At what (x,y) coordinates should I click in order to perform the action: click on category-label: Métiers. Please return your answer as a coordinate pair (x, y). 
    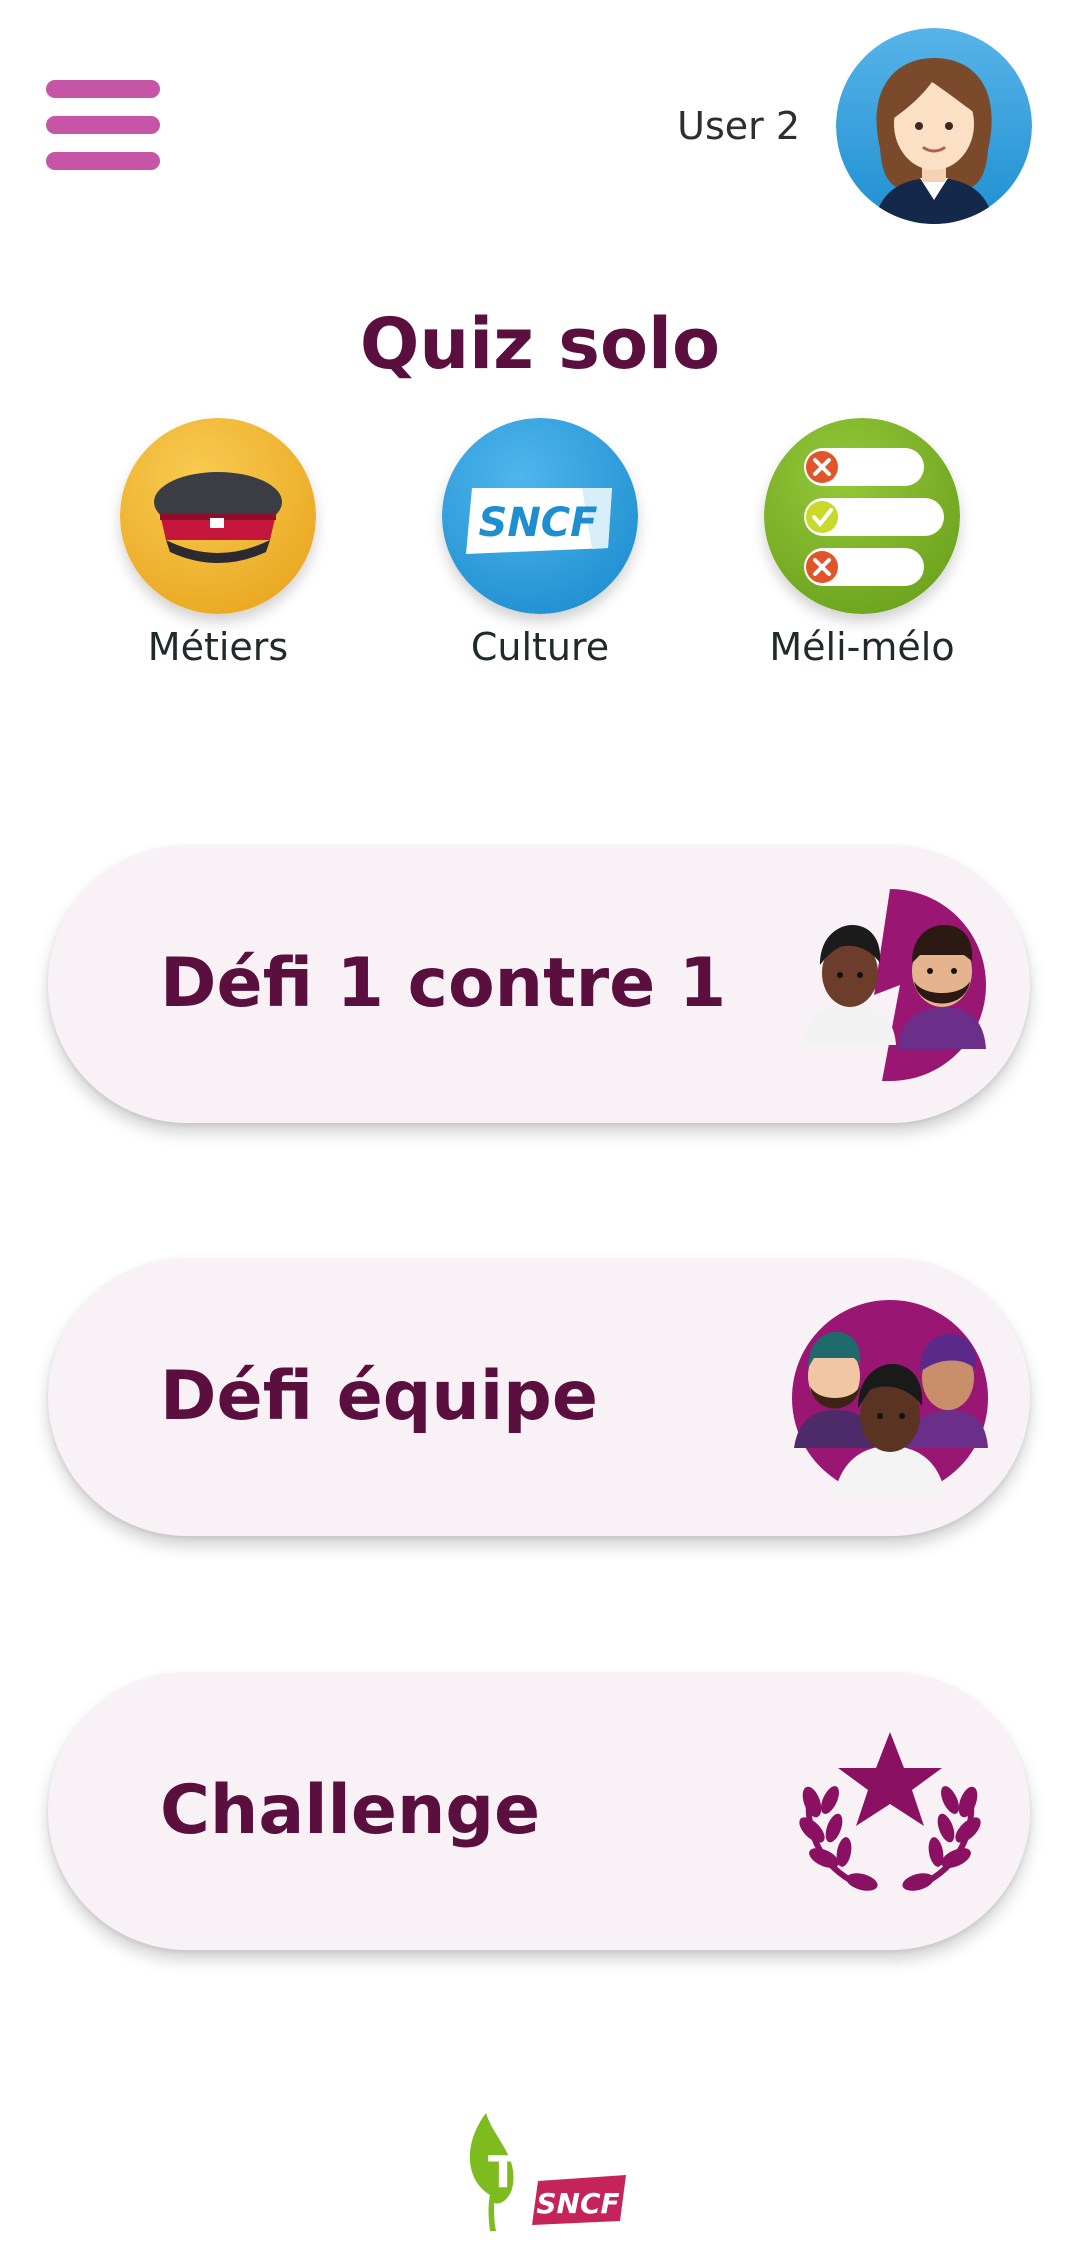
    Looking at the image, I should click on (218, 647).